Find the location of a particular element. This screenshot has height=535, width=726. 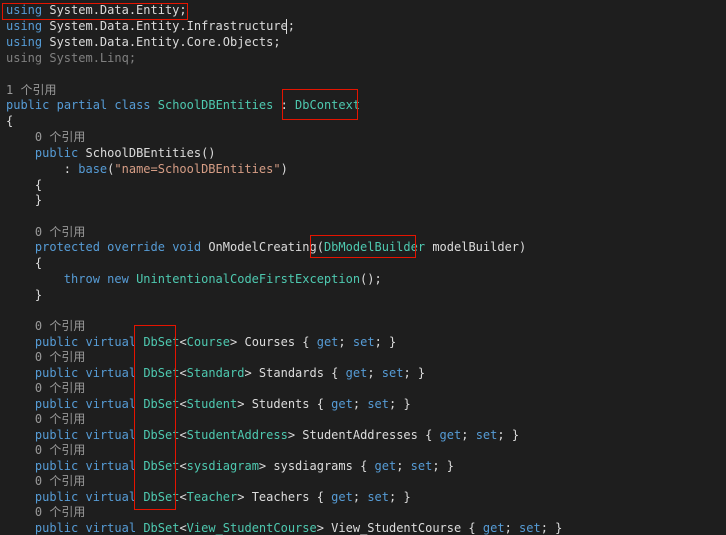

code-token: > View_StudentCourse { is located at coordinates (399, 528).